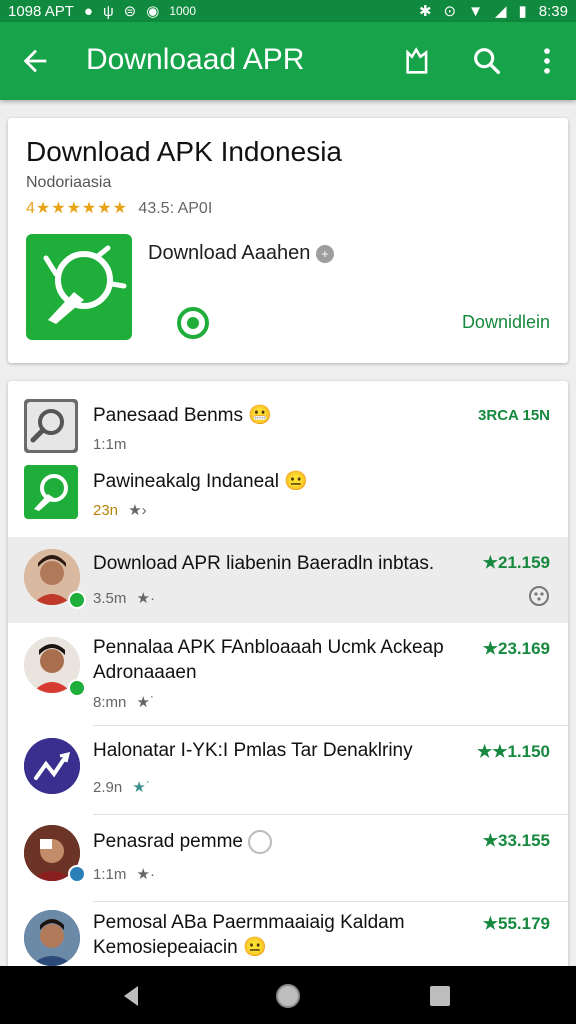  What do you see at coordinates (120, 510) in the screenshot?
I see `list-item-meta: 23n ★›` at bounding box center [120, 510].